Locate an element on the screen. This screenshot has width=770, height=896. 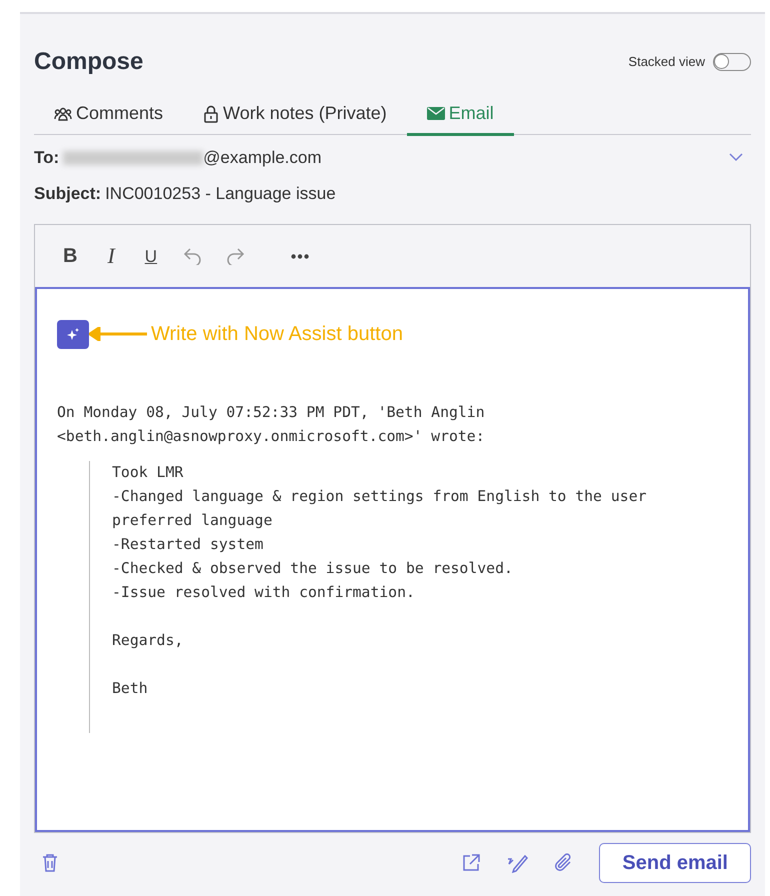
chevron-down-icon is located at coordinates (736, 157).